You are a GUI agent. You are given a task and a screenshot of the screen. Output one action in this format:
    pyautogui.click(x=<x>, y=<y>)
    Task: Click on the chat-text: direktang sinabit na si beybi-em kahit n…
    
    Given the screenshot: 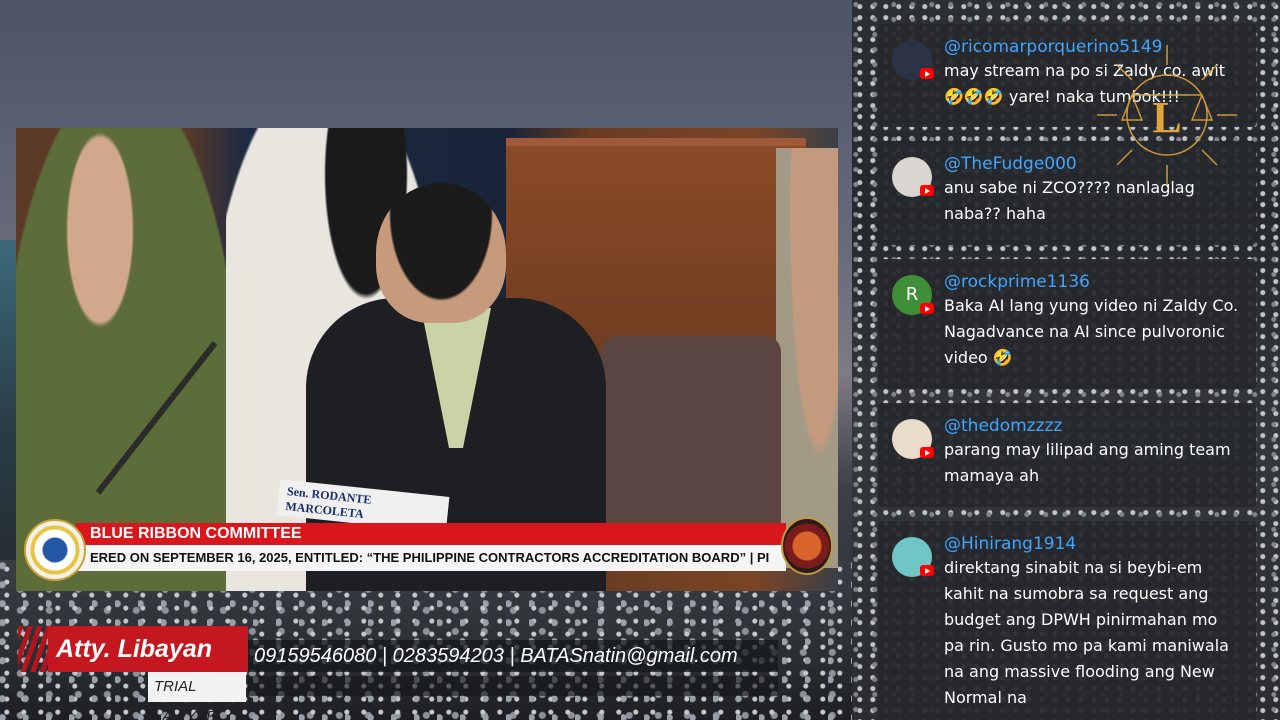 What is the action you would take?
    pyautogui.click(x=1086, y=632)
    